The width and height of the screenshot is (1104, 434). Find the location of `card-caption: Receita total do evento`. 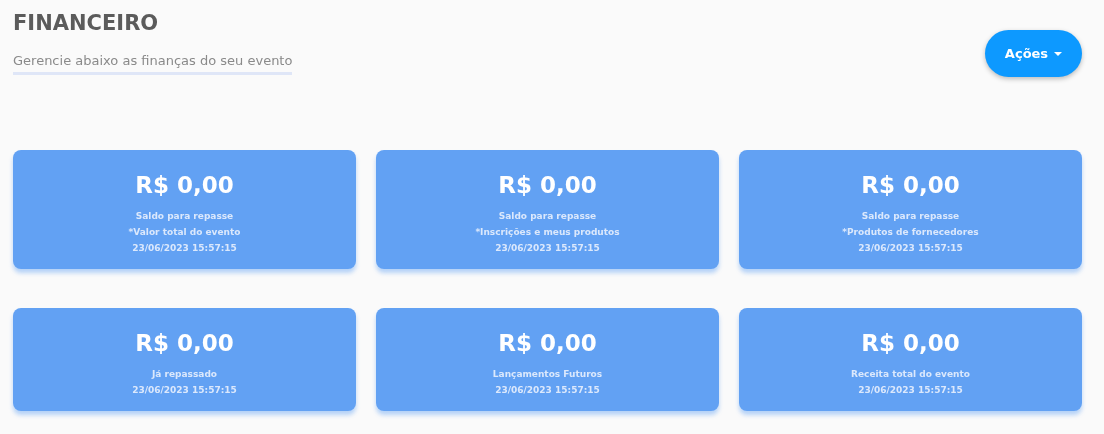

card-caption: Receita total do evento is located at coordinates (910, 374).